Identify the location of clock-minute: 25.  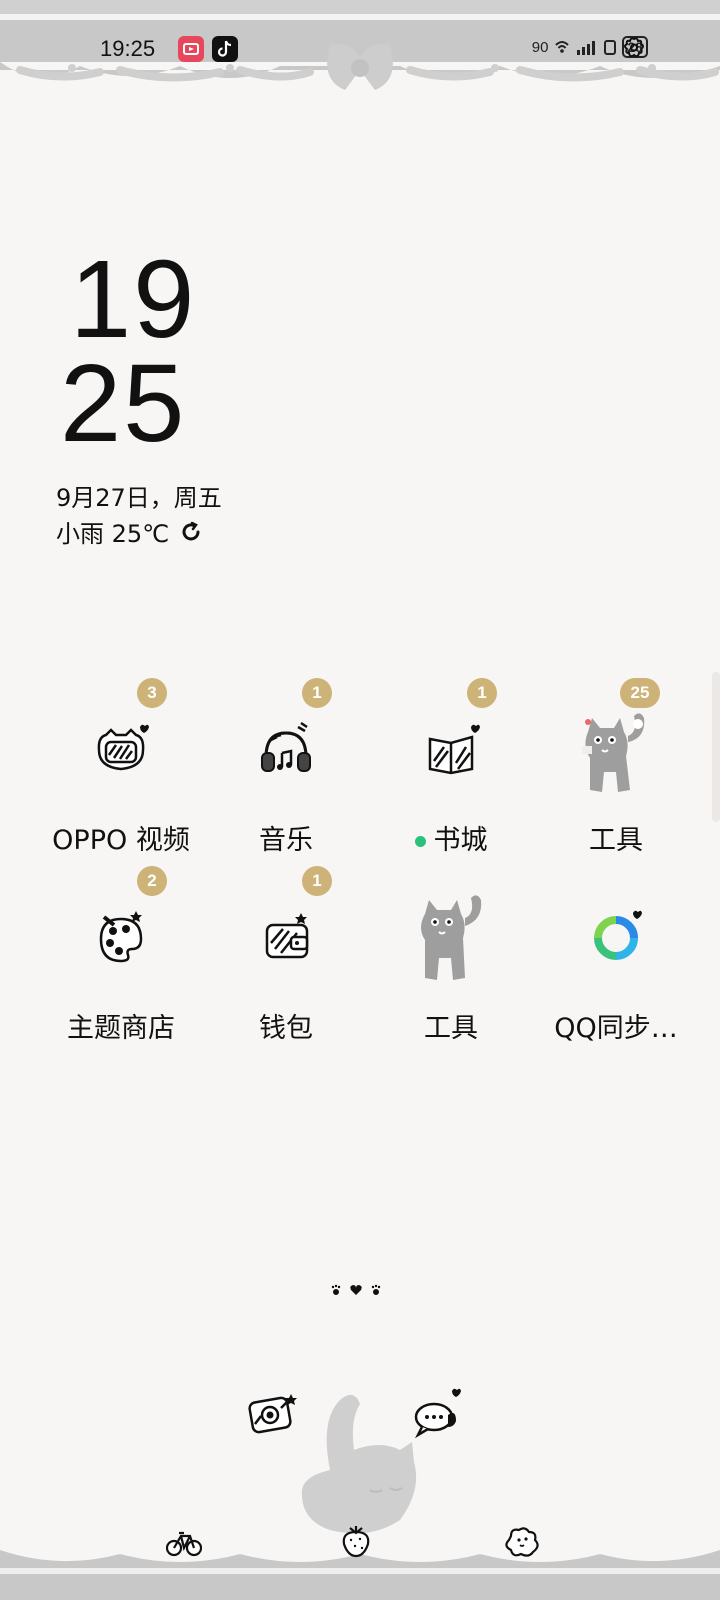
(123, 403).